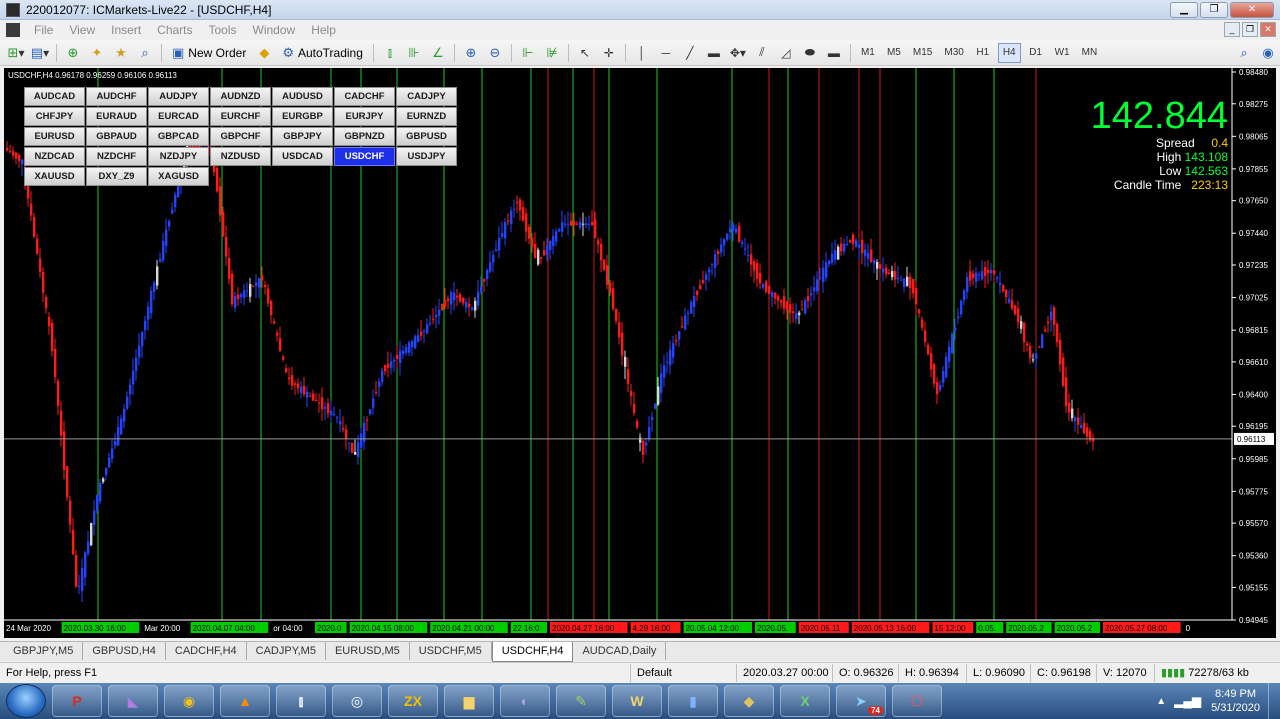 The image size is (1280, 719). What do you see at coordinates (749, 701) in the screenshot?
I see `folder-app-icon: ◆` at bounding box center [749, 701].